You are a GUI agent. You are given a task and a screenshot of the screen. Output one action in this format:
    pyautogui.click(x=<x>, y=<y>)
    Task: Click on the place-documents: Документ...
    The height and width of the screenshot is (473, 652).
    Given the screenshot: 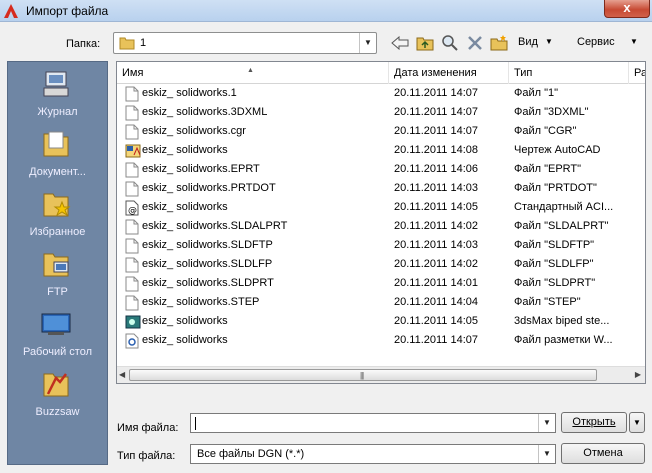 What is the action you would take?
    pyautogui.click(x=57, y=155)
    